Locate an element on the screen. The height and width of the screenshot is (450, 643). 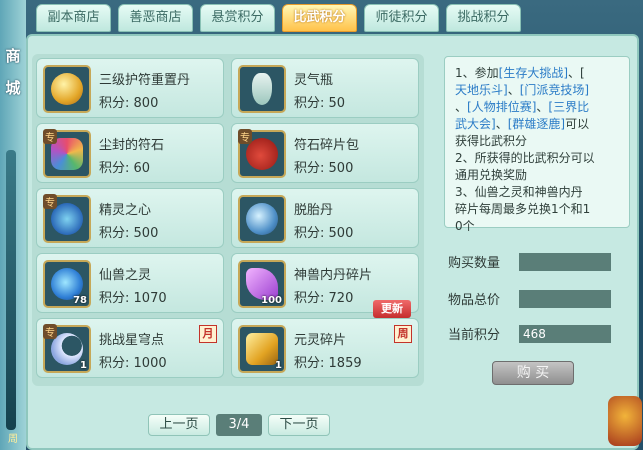
item-points: 积分: 60 is located at coordinates (125, 168).